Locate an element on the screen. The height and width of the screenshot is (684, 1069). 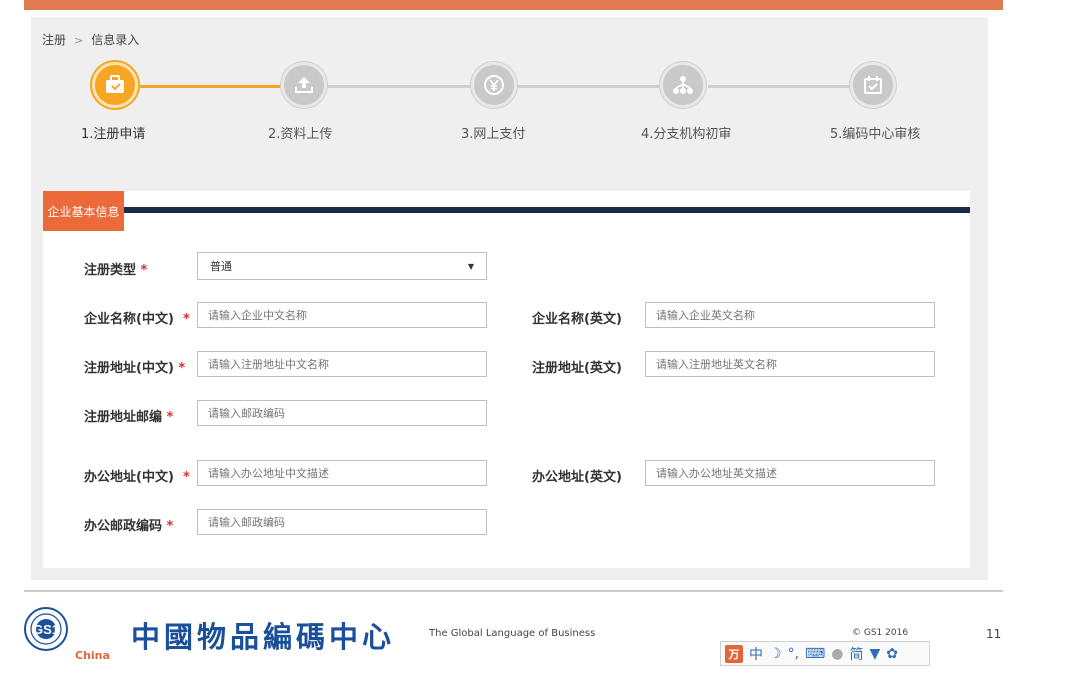
step-3-circle is located at coordinates (494, 85).